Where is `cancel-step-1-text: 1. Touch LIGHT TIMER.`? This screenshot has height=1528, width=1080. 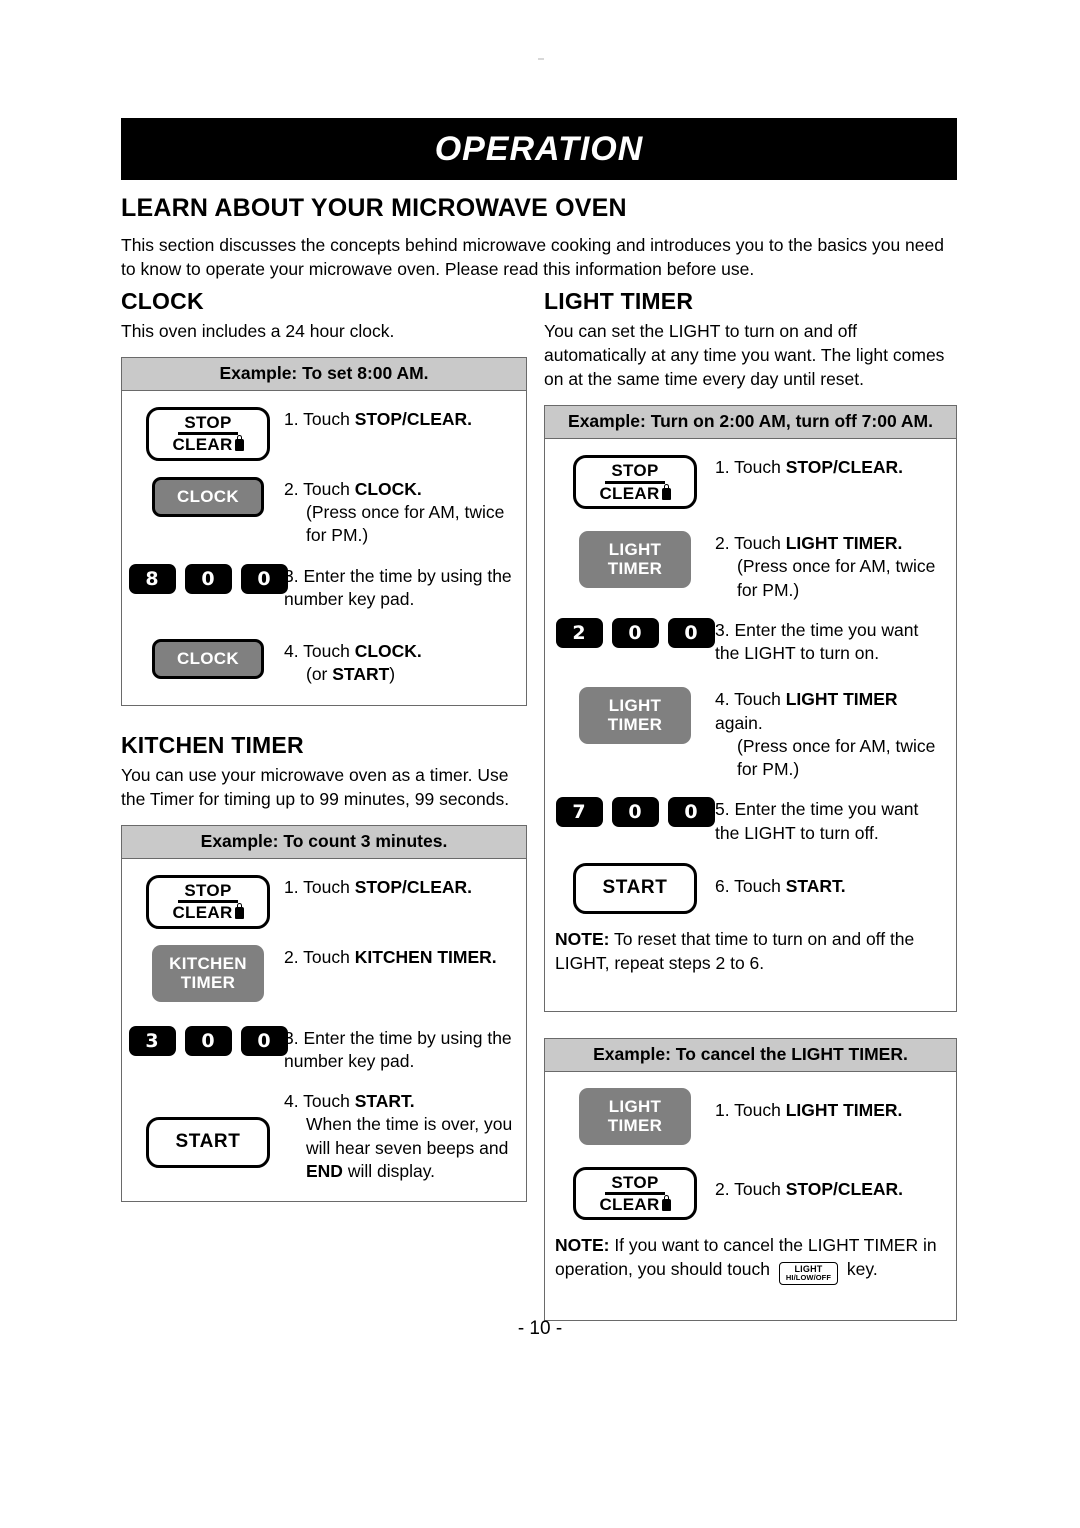
cancel-step-1-text: 1. Touch LIGHT TIMER. is located at coordinates (830, 1104).